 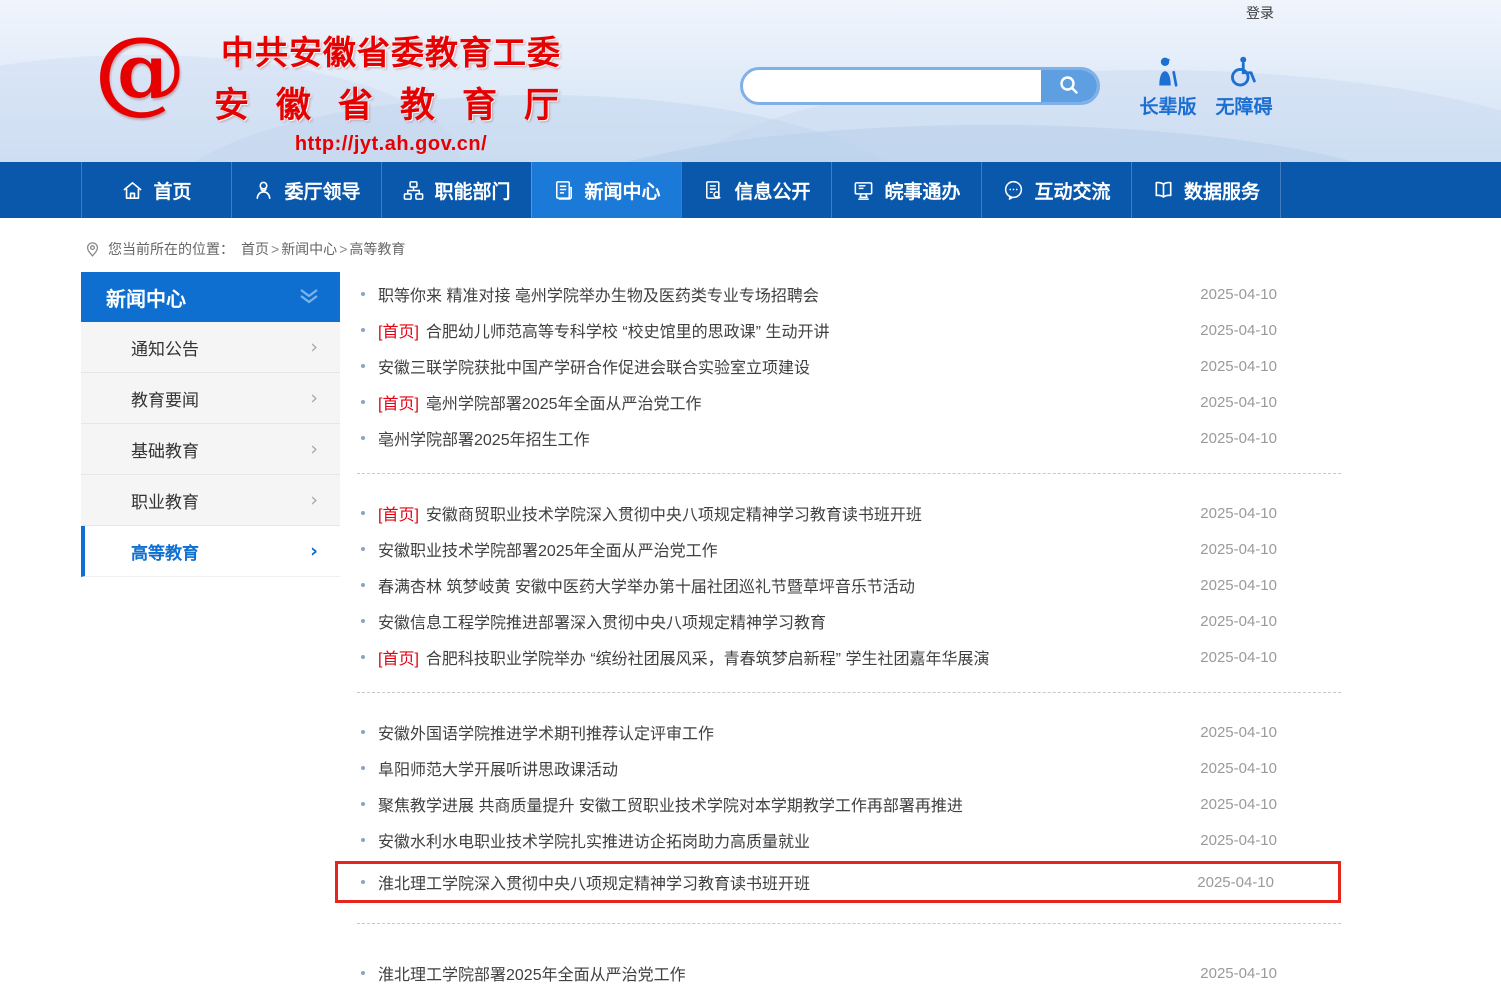 I want to click on accessibility-label: 无障碍, so click(x=1244, y=107).